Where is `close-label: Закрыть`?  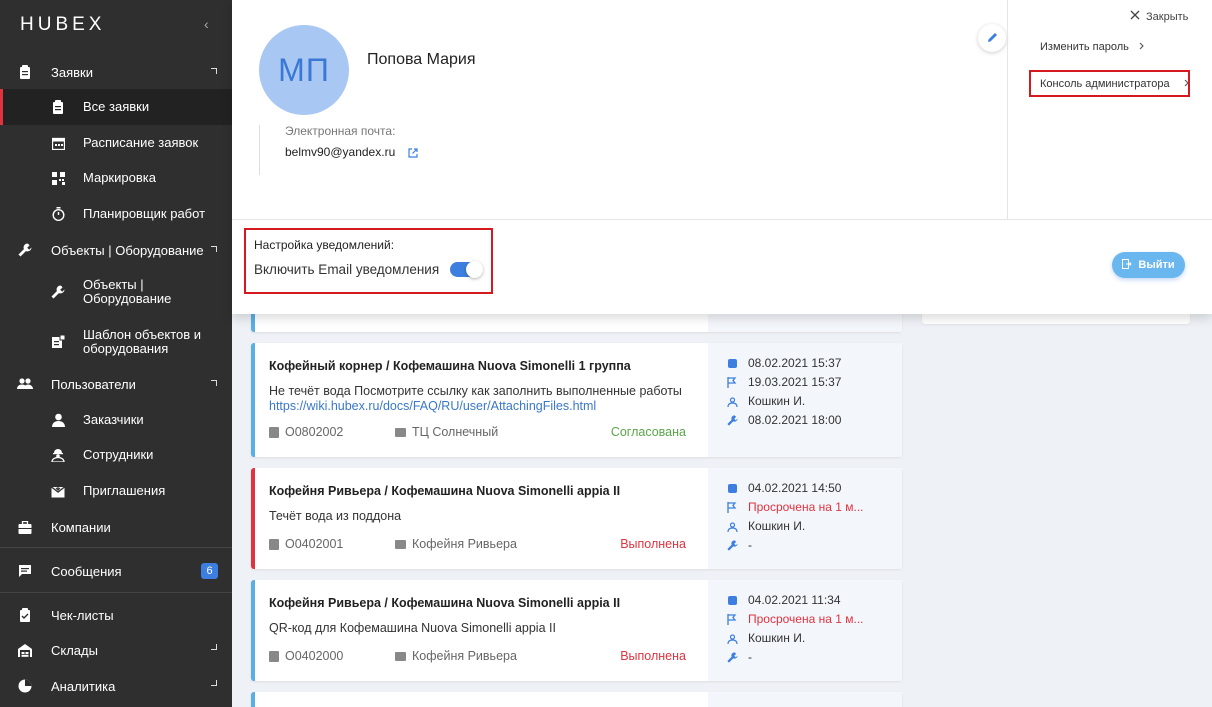 close-label: Закрыть is located at coordinates (1167, 16).